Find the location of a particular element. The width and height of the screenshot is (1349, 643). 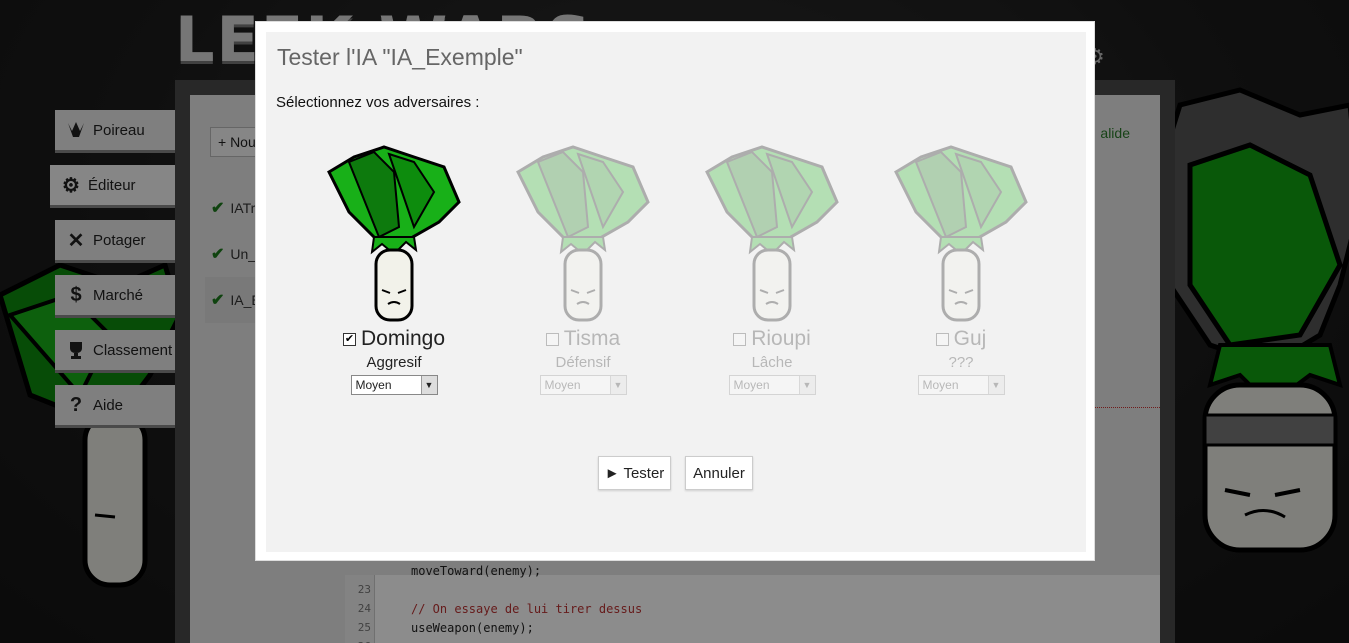

opponent-type: Aggresif is located at coordinates (394, 362).